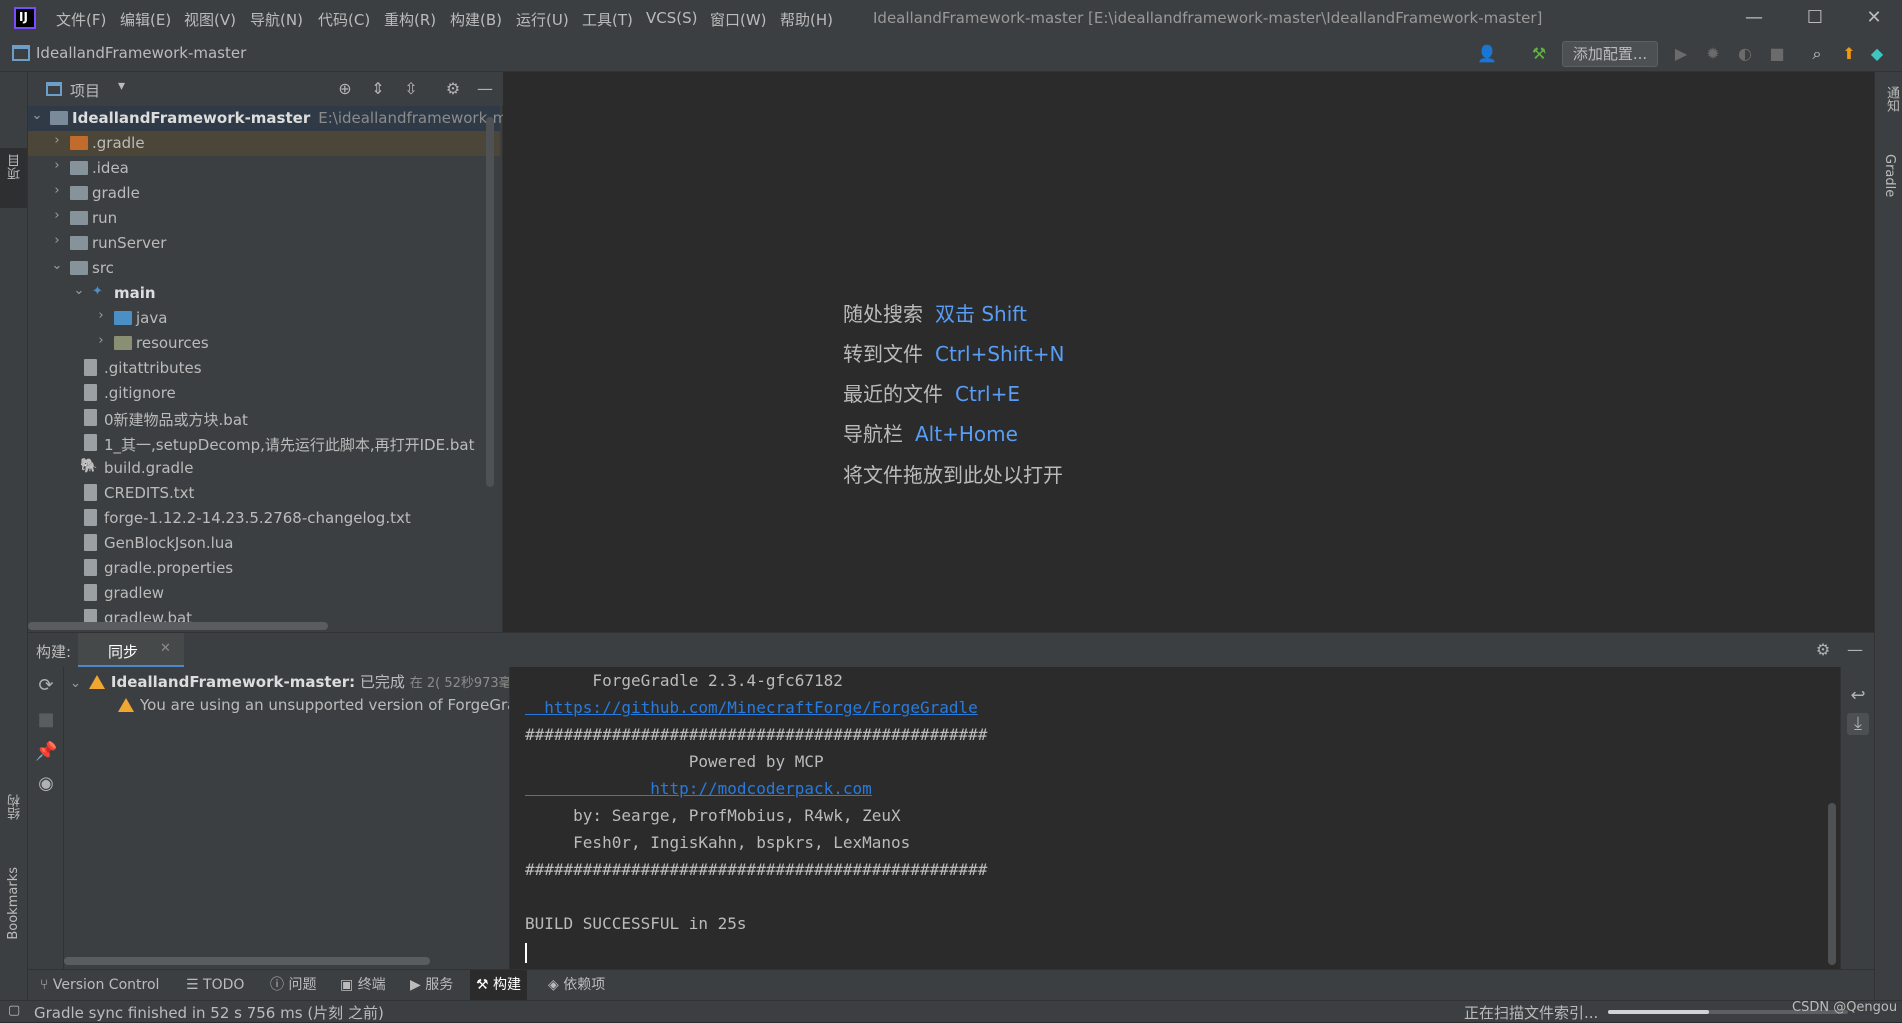 Image resolution: width=1902 pixels, height=1023 pixels. What do you see at coordinates (1877, 54) in the screenshot?
I see `toolbox-icon: ◆` at bounding box center [1877, 54].